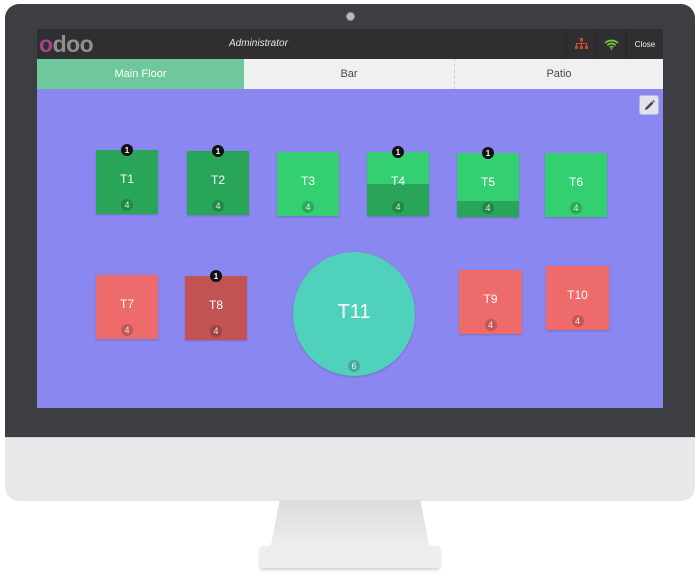 This screenshot has width=700, height=578. I want to click on tab-bar: Bar, so click(349, 74).